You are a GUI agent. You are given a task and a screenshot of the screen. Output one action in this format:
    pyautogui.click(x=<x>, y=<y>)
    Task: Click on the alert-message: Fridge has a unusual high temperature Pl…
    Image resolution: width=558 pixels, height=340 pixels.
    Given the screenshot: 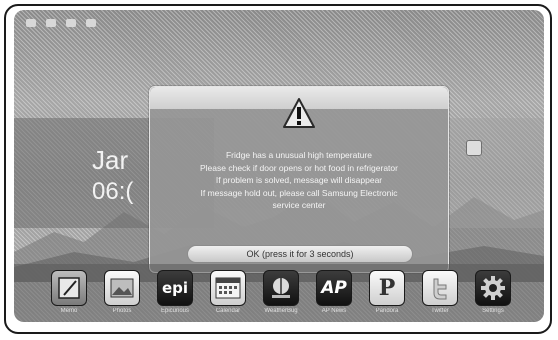 What is the action you would take?
    pyautogui.click(x=299, y=180)
    